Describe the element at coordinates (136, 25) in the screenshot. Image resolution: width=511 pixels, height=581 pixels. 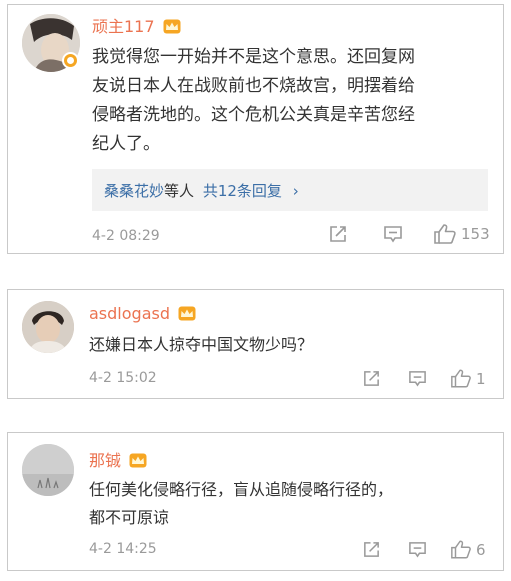
I see `username: 顽主117` at that location.